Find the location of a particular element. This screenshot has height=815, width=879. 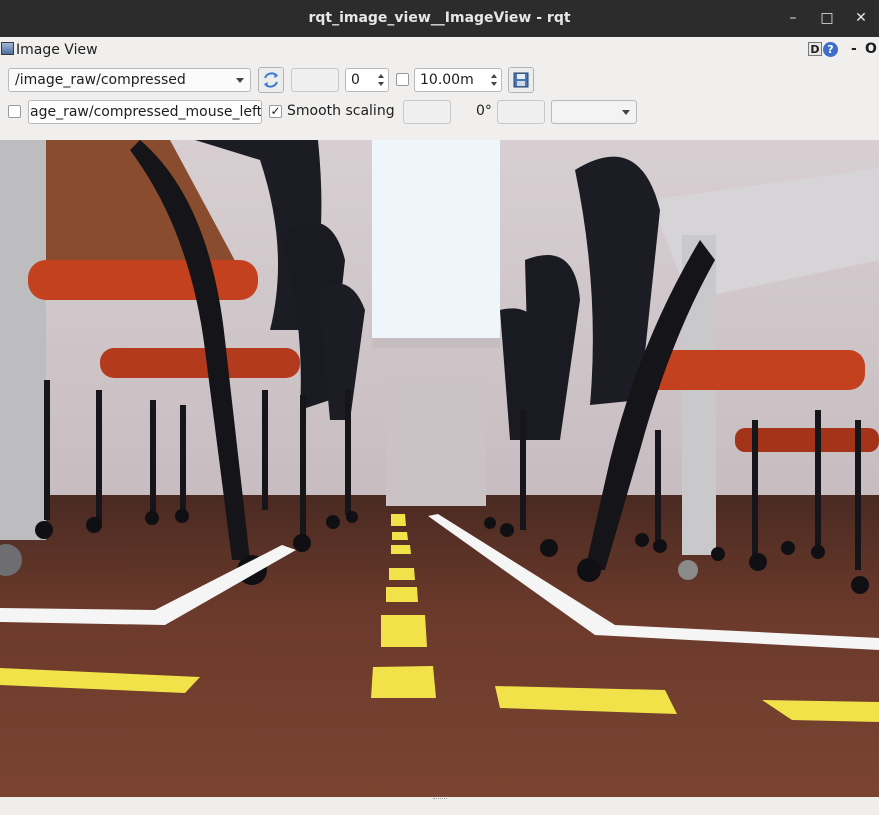

close-window-button: ✕ is located at coordinates (861, 18).